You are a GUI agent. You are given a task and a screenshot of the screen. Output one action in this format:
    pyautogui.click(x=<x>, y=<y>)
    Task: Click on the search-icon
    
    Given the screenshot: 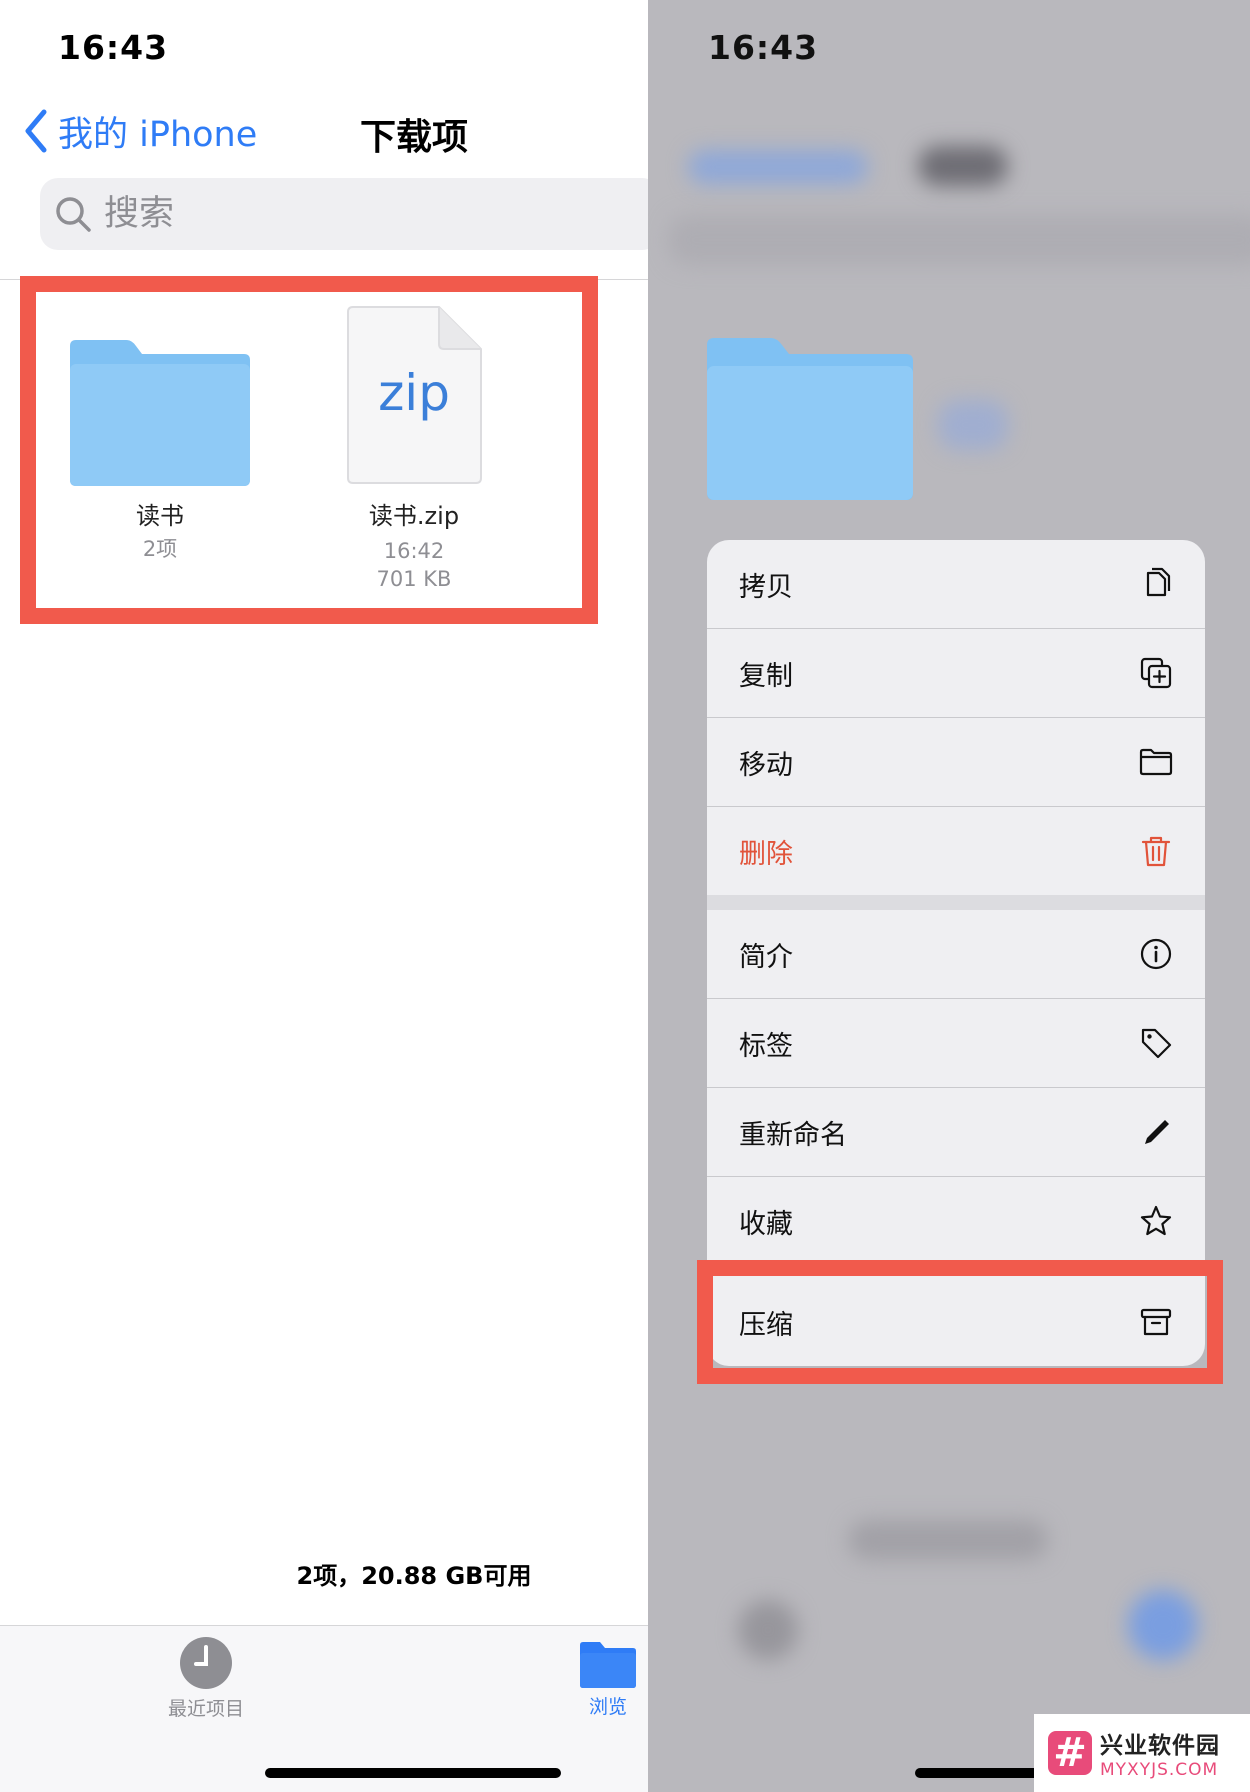 What is the action you would take?
    pyautogui.click(x=73, y=214)
    